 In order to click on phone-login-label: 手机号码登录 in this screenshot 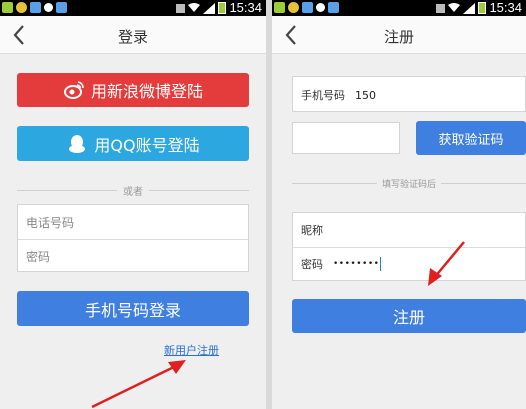, I will do `click(132, 310)`.